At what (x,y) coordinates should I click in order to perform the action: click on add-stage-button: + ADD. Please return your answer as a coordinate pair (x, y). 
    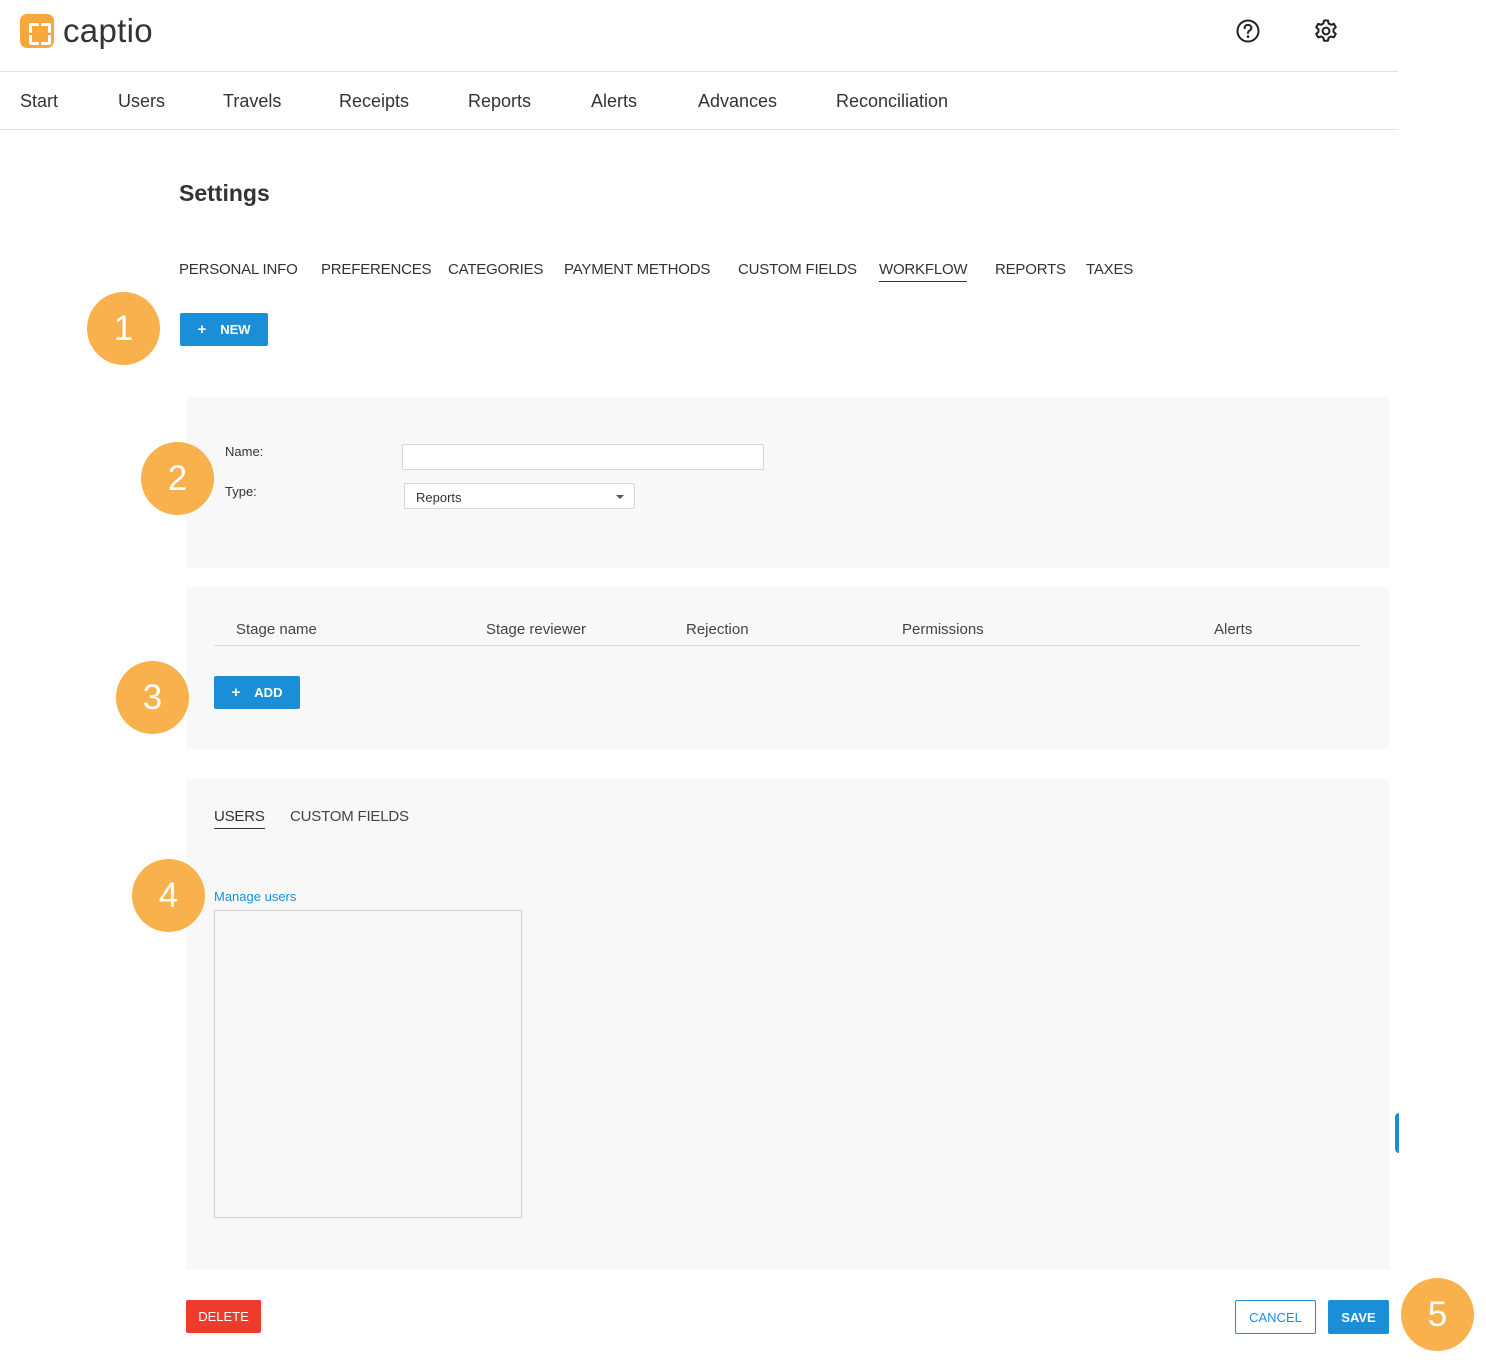
    Looking at the image, I should click on (257, 692).